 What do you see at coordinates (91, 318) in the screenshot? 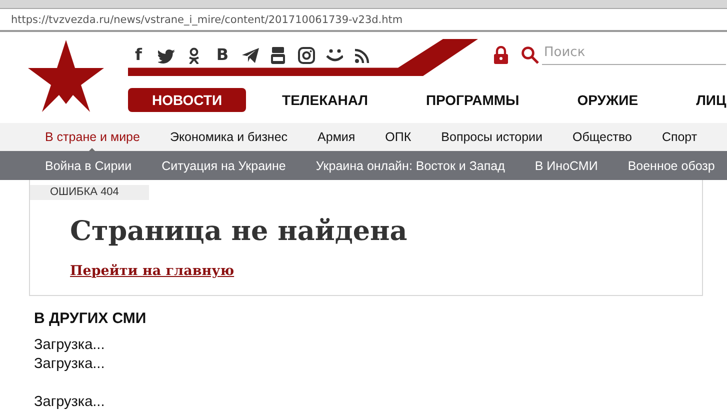
I see `section-title: В ДРУГИХ СМИ` at bounding box center [91, 318].